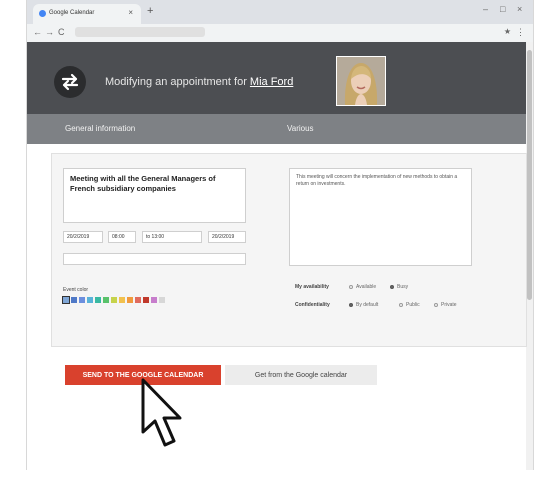 The image size is (541, 477). I want to click on confidentiality-default-radio, so click(351, 304).